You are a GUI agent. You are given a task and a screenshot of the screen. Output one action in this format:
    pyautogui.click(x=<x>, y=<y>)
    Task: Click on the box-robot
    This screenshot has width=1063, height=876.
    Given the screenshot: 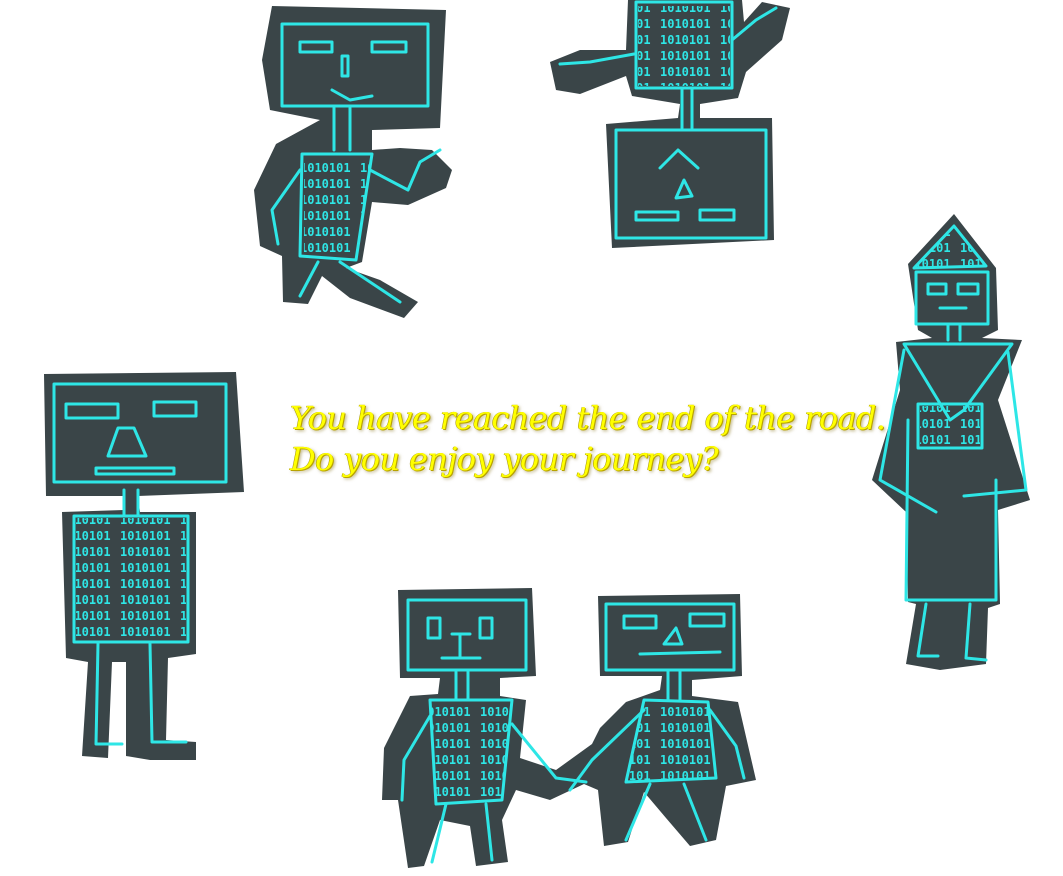 What is the action you would take?
    pyautogui.click(x=670, y=124)
    